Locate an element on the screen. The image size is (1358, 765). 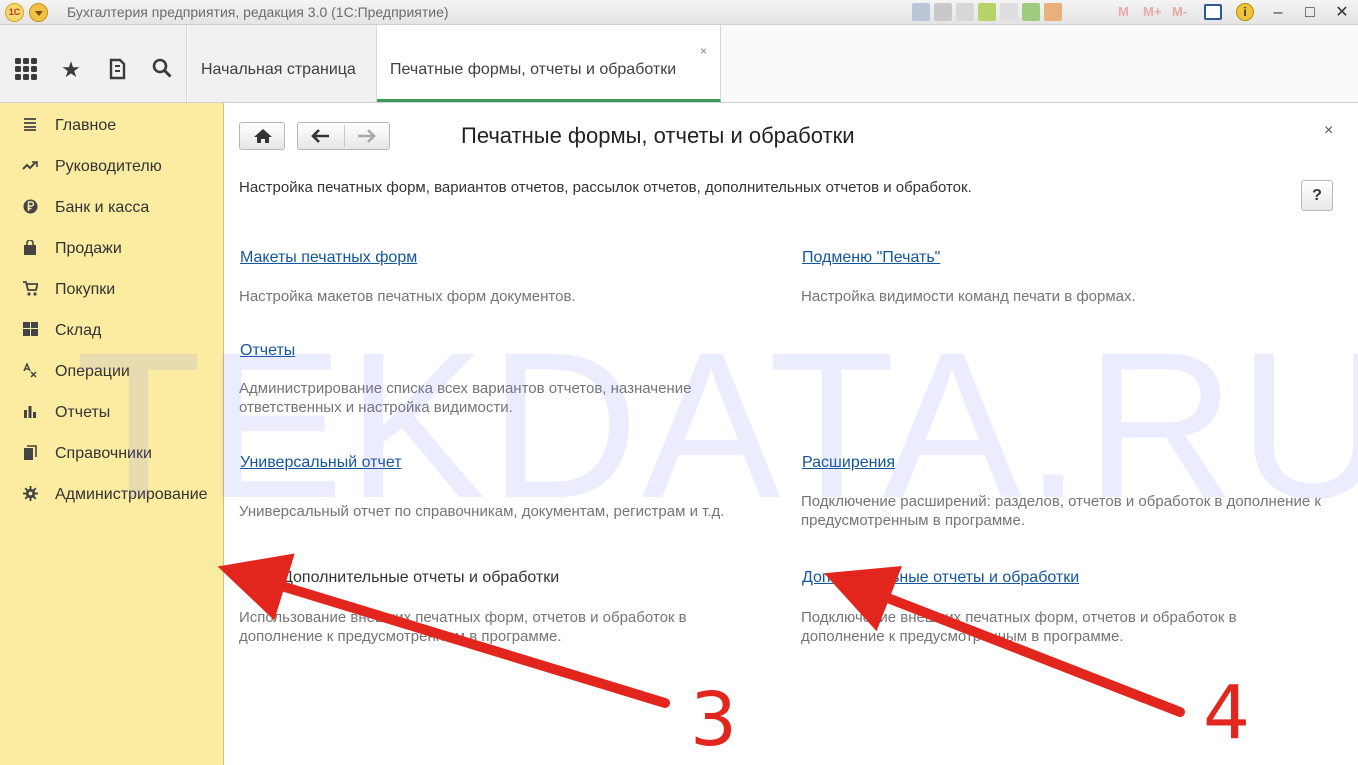
panels-icon is located at coordinates (1213, 12).